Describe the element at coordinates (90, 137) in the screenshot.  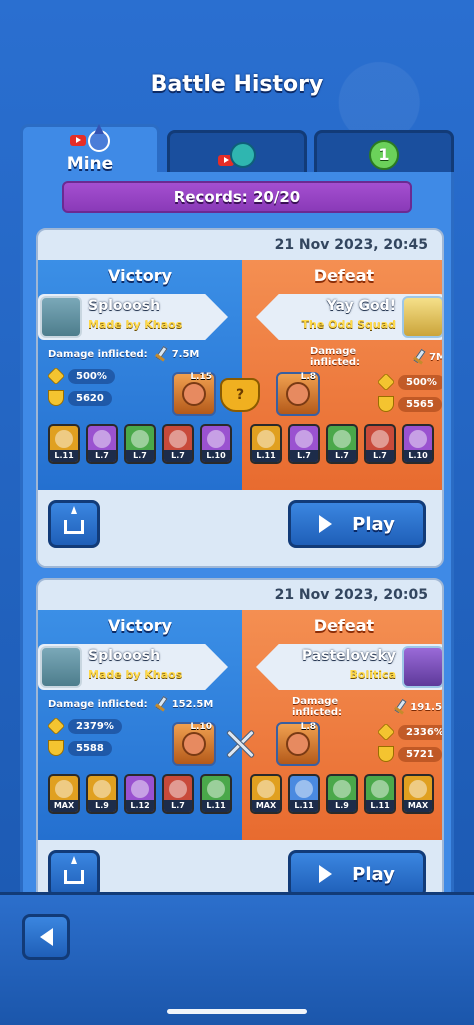
I see `tab-mine-icons` at that location.